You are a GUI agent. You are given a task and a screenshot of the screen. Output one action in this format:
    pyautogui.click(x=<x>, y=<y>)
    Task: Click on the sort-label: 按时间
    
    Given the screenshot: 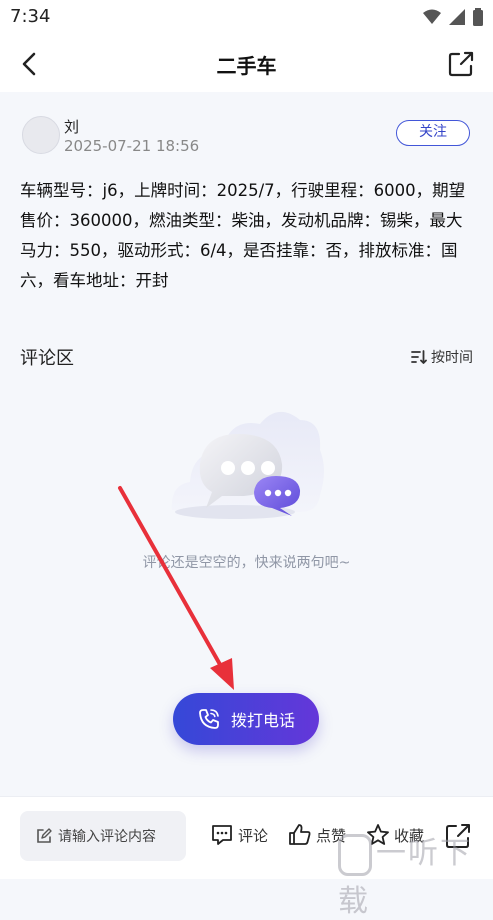 What is the action you would take?
    pyautogui.click(x=452, y=358)
    